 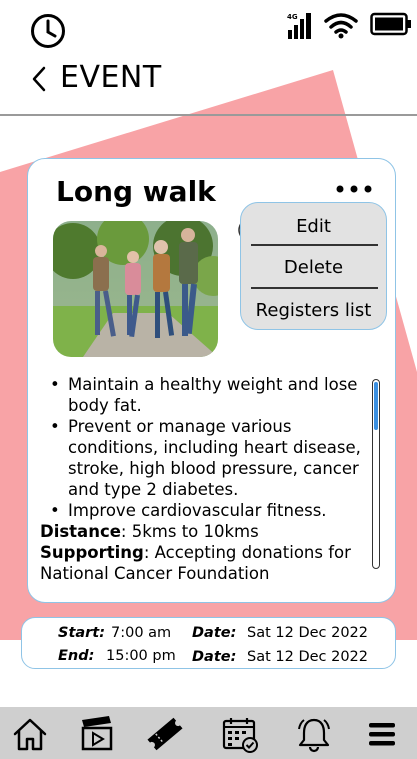 I want to click on menu-registers-list: Registers list, so click(x=313, y=310).